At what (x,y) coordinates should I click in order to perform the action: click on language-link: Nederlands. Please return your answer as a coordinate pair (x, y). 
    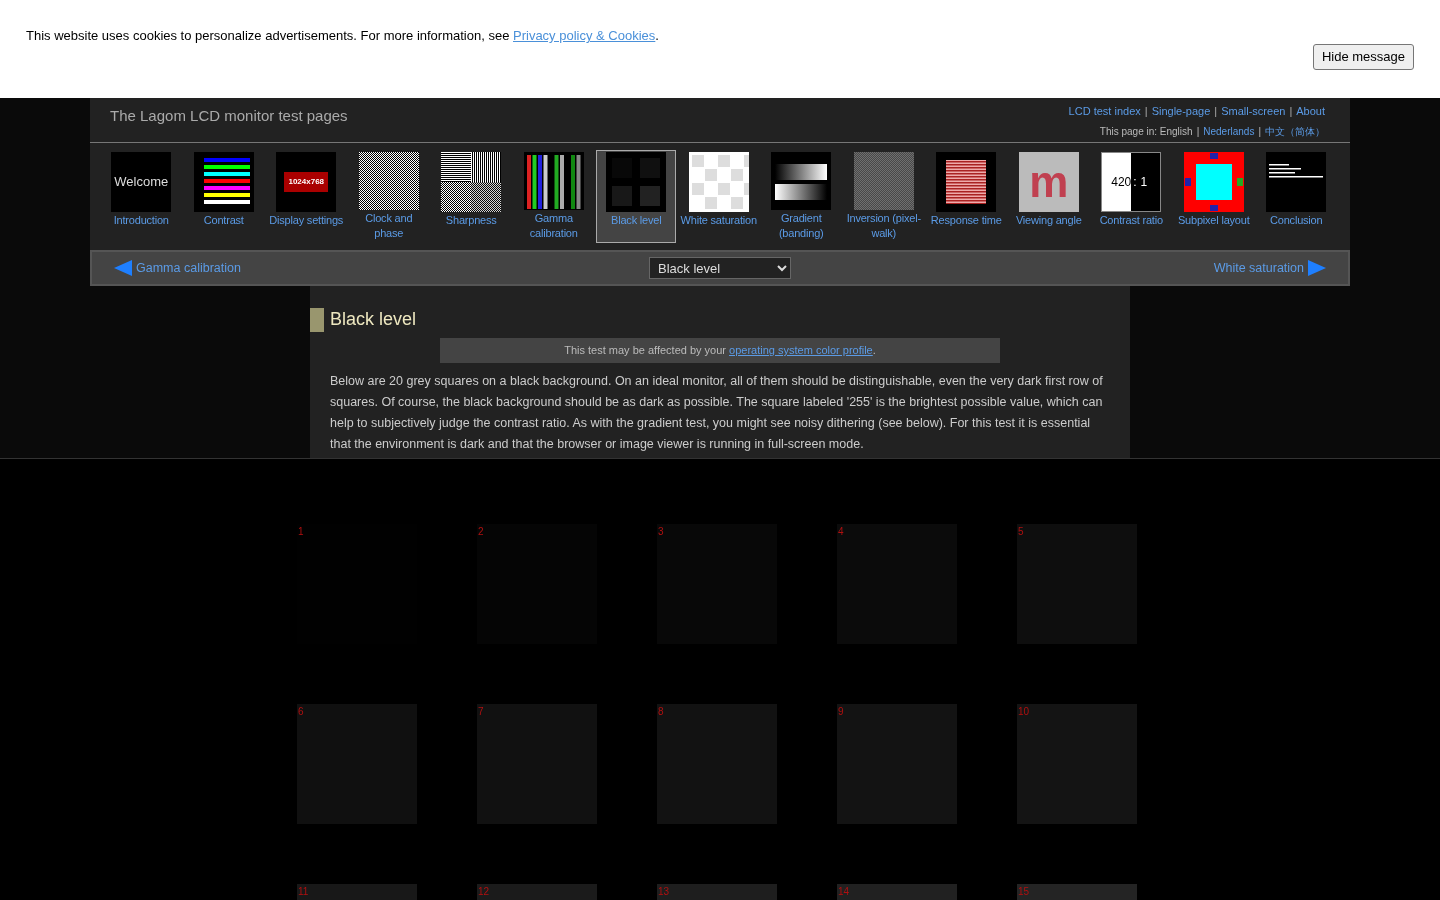
    Looking at the image, I should click on (1229, 131).